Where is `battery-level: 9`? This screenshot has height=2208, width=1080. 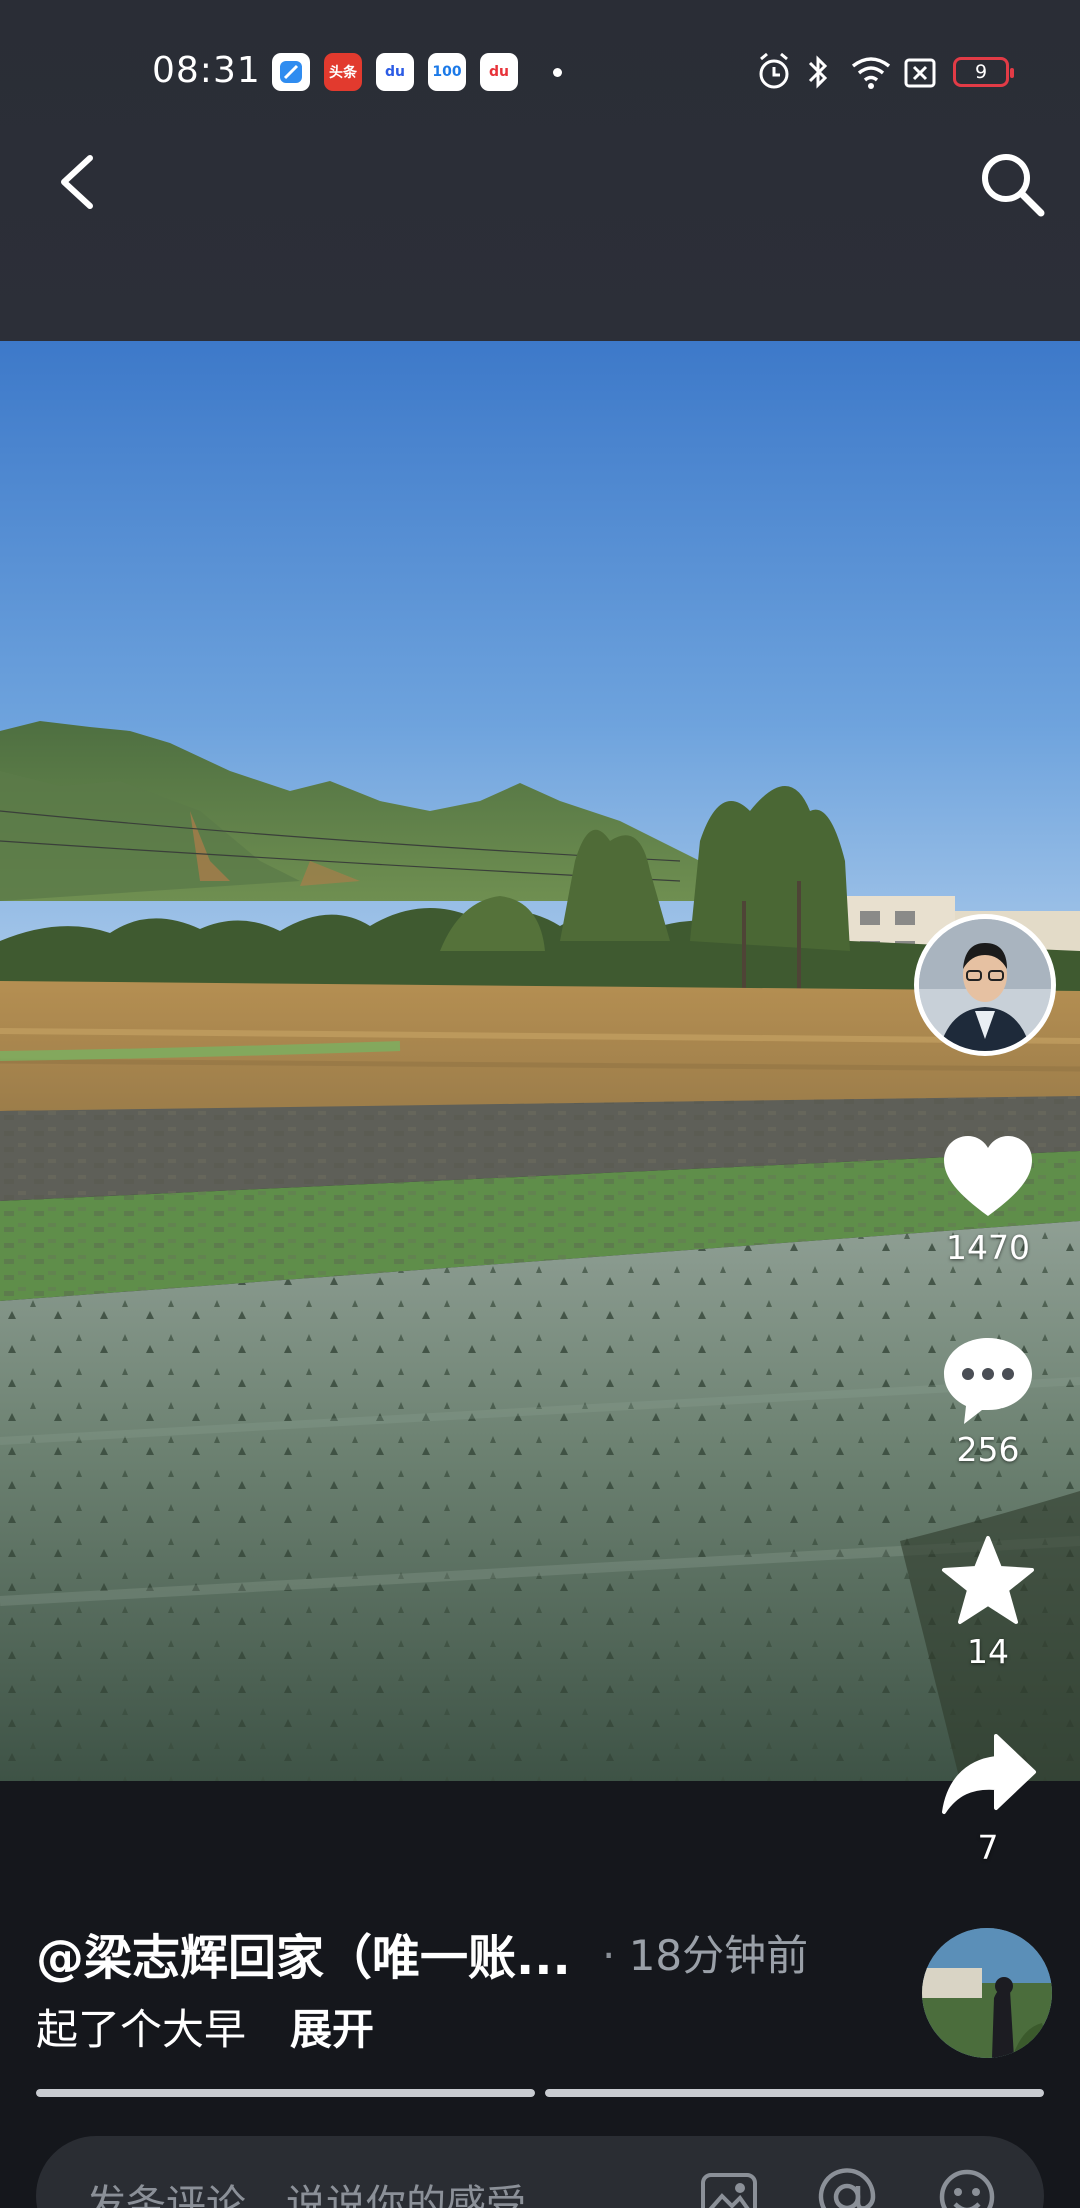
battery-level: 9 is located at coordinates (981, 72).